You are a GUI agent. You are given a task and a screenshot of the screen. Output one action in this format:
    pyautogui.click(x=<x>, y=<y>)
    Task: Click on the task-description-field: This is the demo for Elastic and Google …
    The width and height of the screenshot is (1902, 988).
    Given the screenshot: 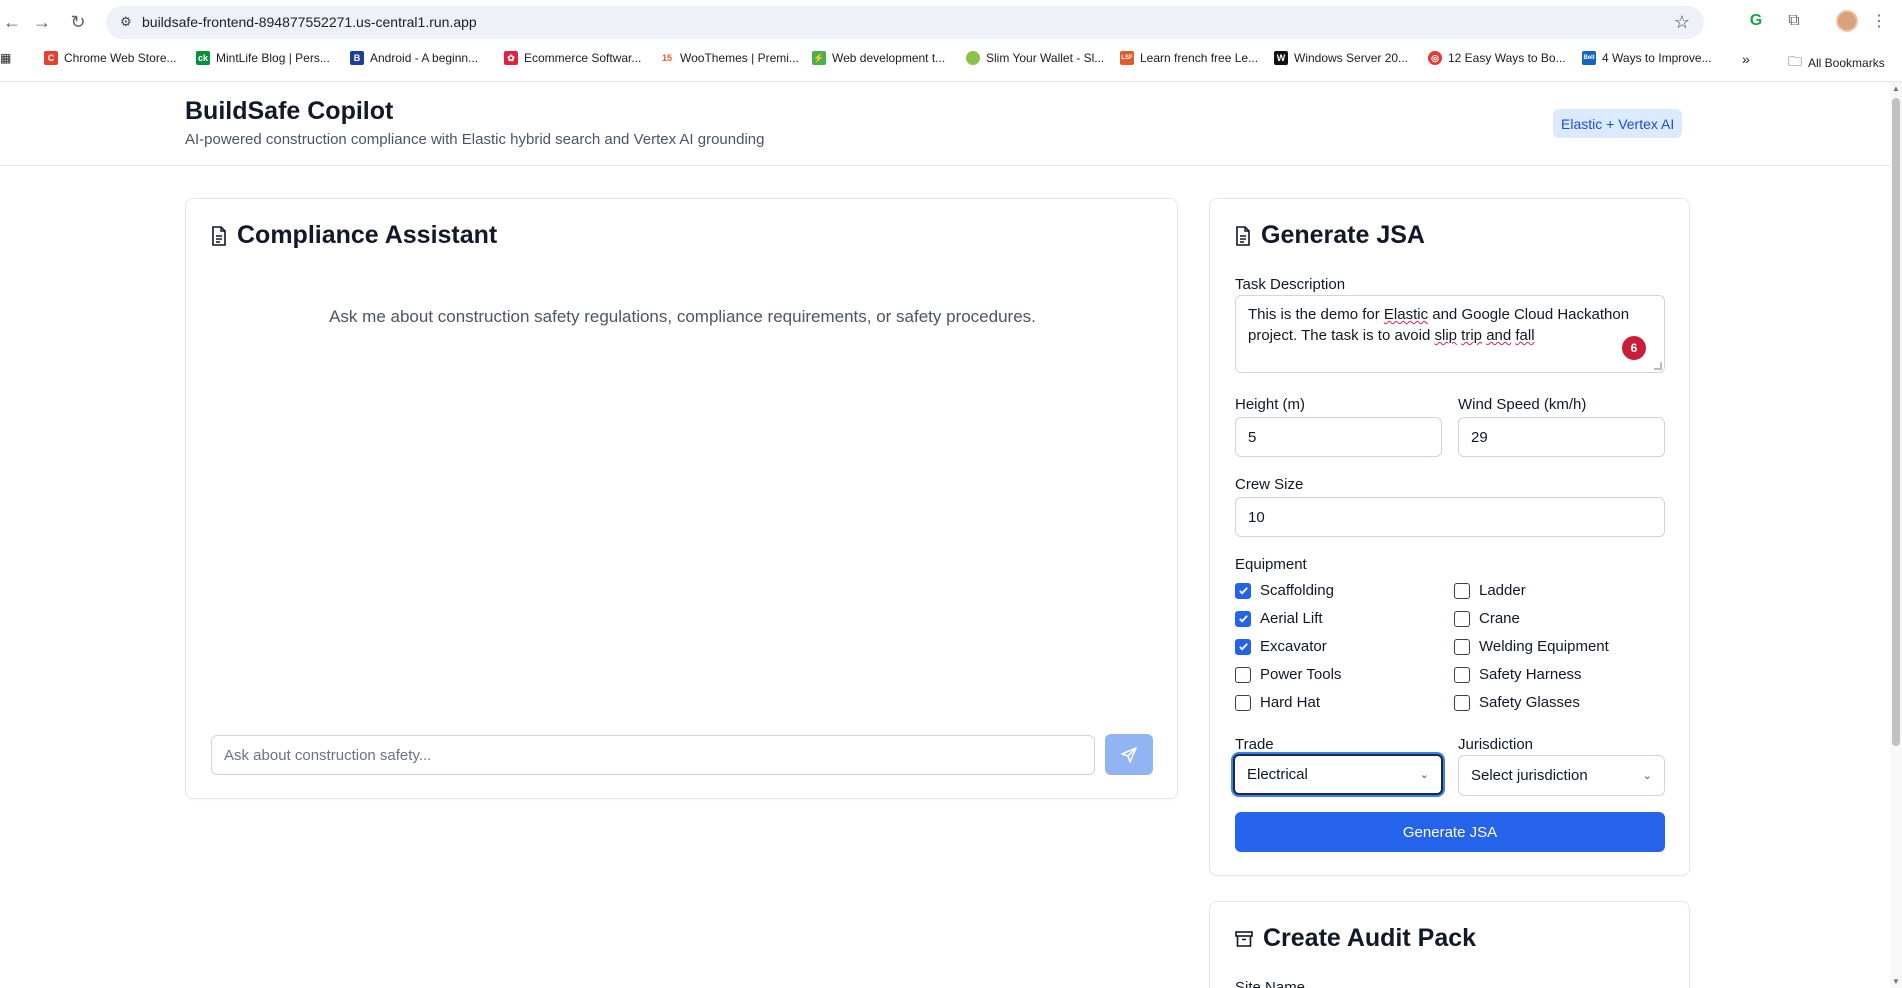 What is the action you would take?
    pyautogui.click(x=1450, y=334)
    